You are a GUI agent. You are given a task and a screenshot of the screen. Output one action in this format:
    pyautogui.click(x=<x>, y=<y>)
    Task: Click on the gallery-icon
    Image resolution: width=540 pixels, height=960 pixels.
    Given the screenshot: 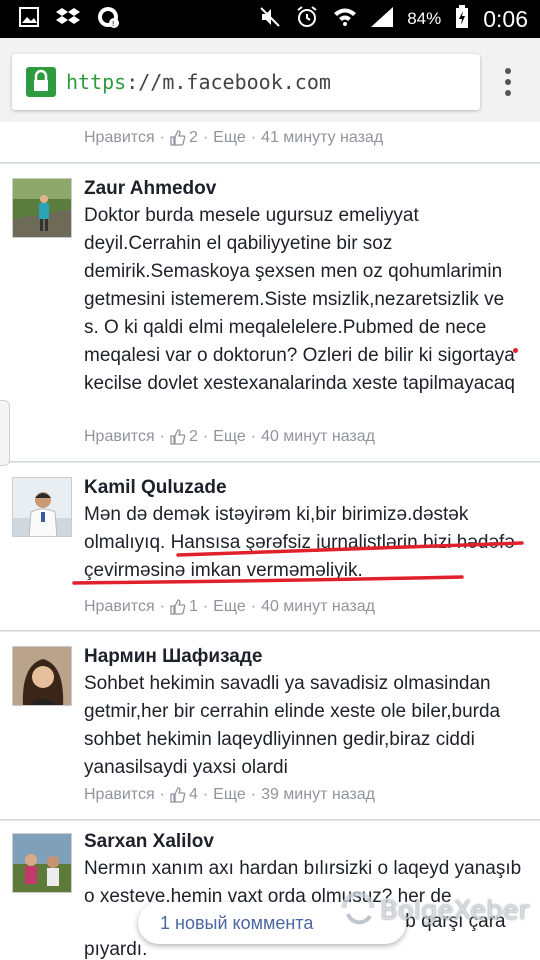 What is the action you would take?
    pyautogui.click(x=29, y=19)
    